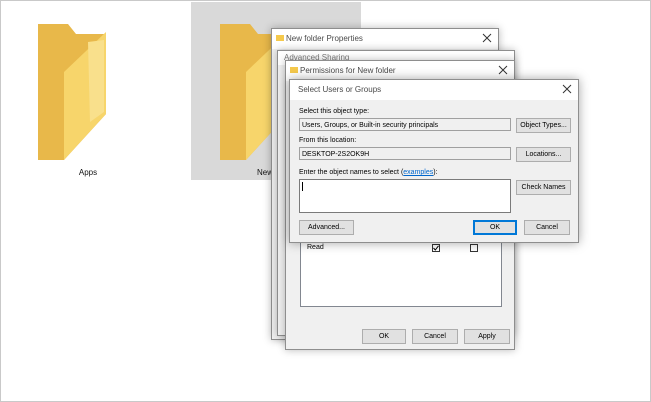 This screenshot has height=402, width=651. I want to click on permissions-title: Permissions for New folder, so click(348, 70).